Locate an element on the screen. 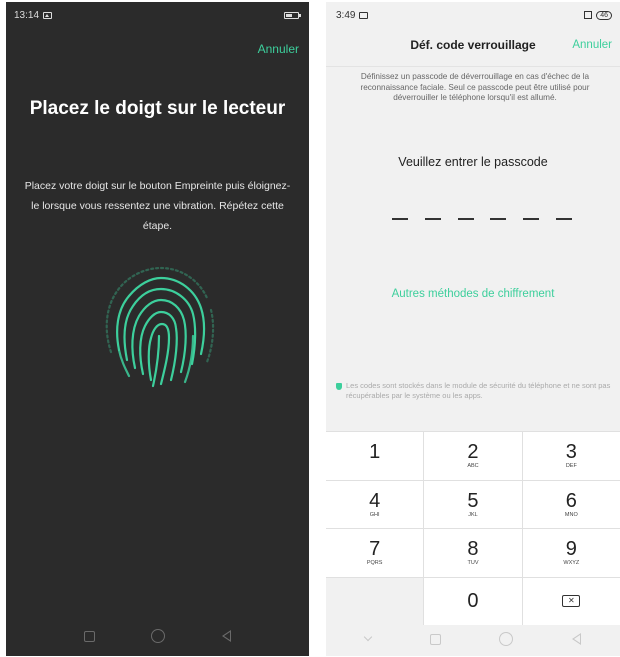 The image size is (620, 657). nfc-icon is located at coordinates (588, 15).